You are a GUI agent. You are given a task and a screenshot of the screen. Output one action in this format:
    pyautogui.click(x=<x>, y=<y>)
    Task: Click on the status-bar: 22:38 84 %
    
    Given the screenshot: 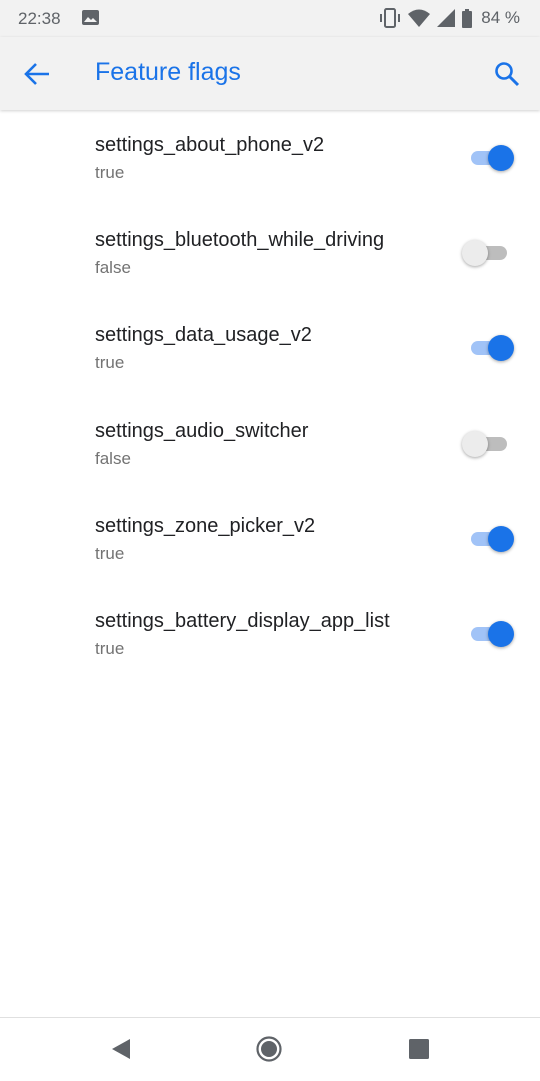 What is the action you would take?
    pyautogui.click(x=270, y=18)
    